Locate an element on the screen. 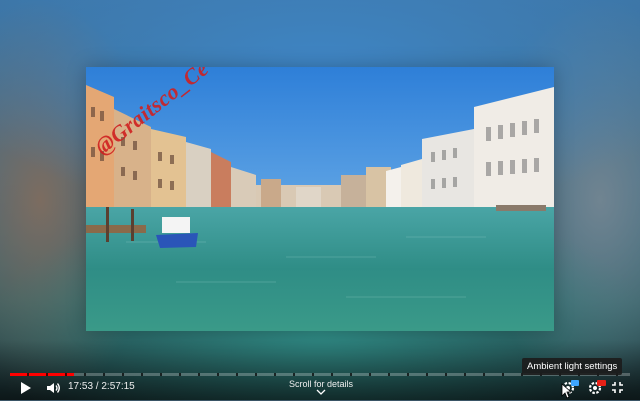 The height and width of the screenshot is (401, 640). mouse-cursor-icon is located at coordinates (566, 391).